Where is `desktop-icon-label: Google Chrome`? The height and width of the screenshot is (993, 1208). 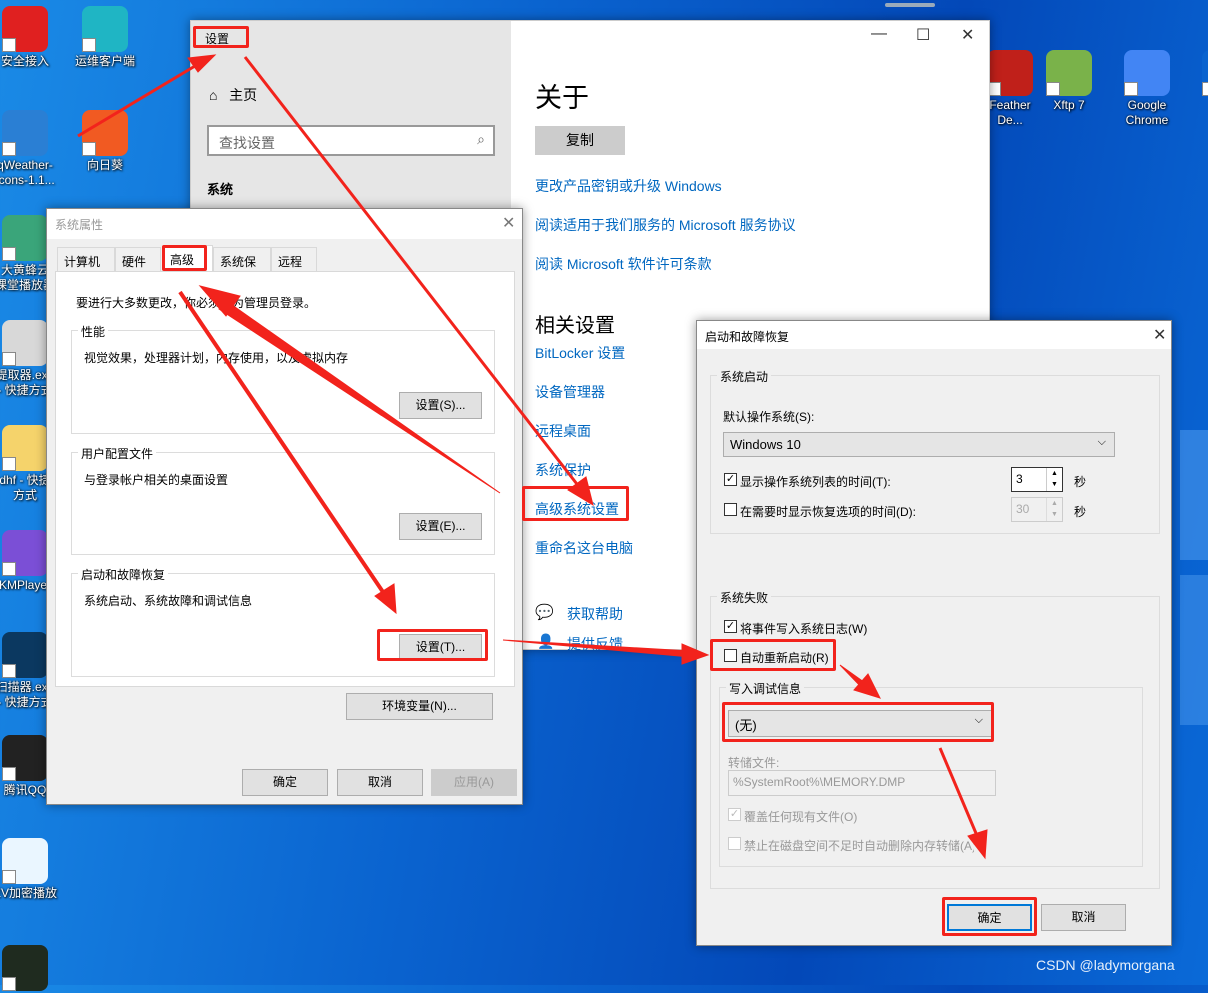 desktop-icon-label: Google Chrome is located at coordinates (1147, 112).